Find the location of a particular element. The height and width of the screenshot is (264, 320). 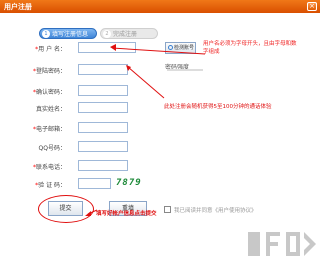

agree-checkbox is located at coordinates (167, 209).